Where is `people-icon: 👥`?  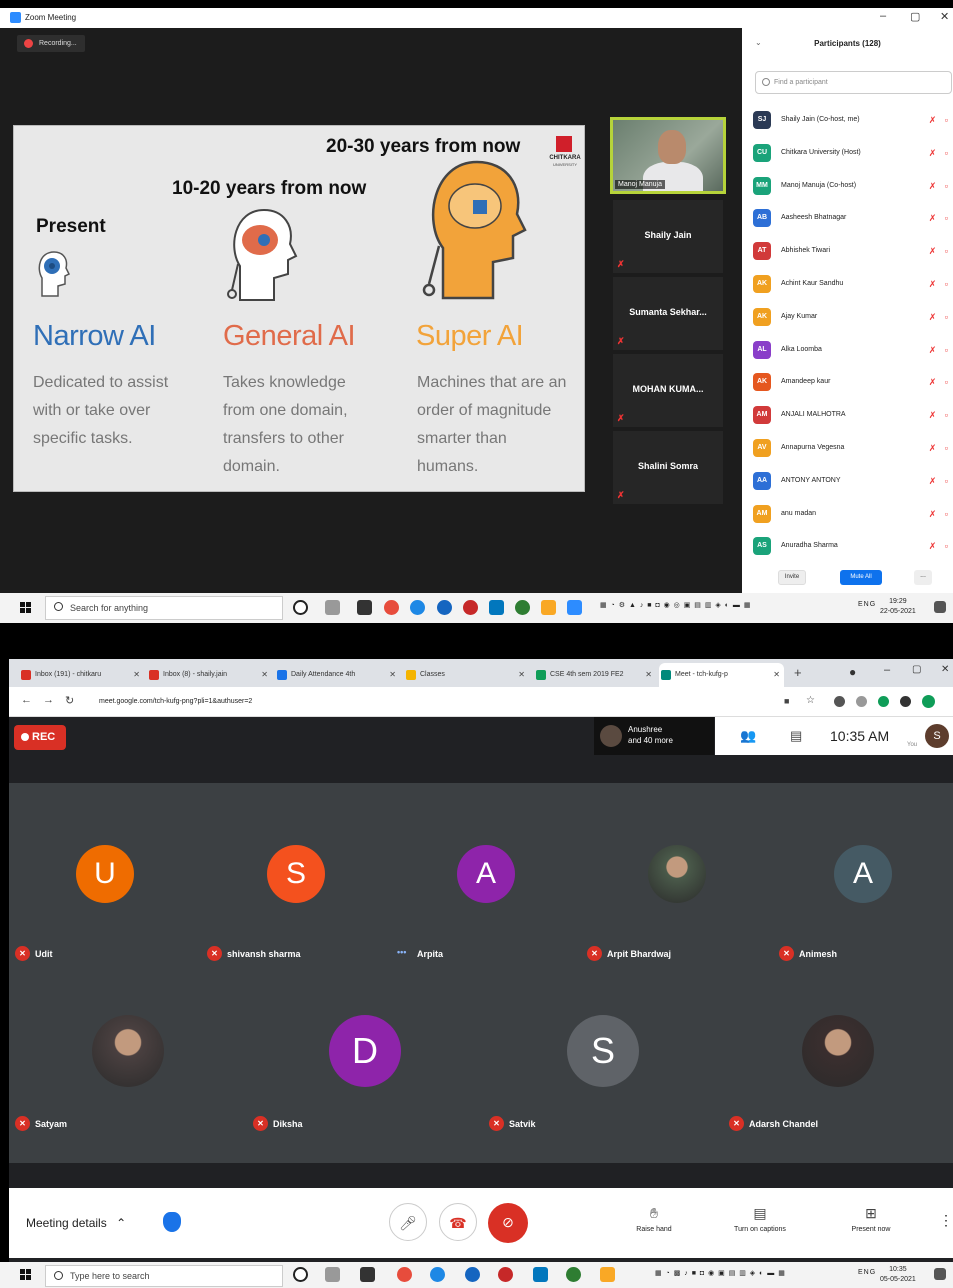 people-icon: 👥 is located at coordinates (748, 735).